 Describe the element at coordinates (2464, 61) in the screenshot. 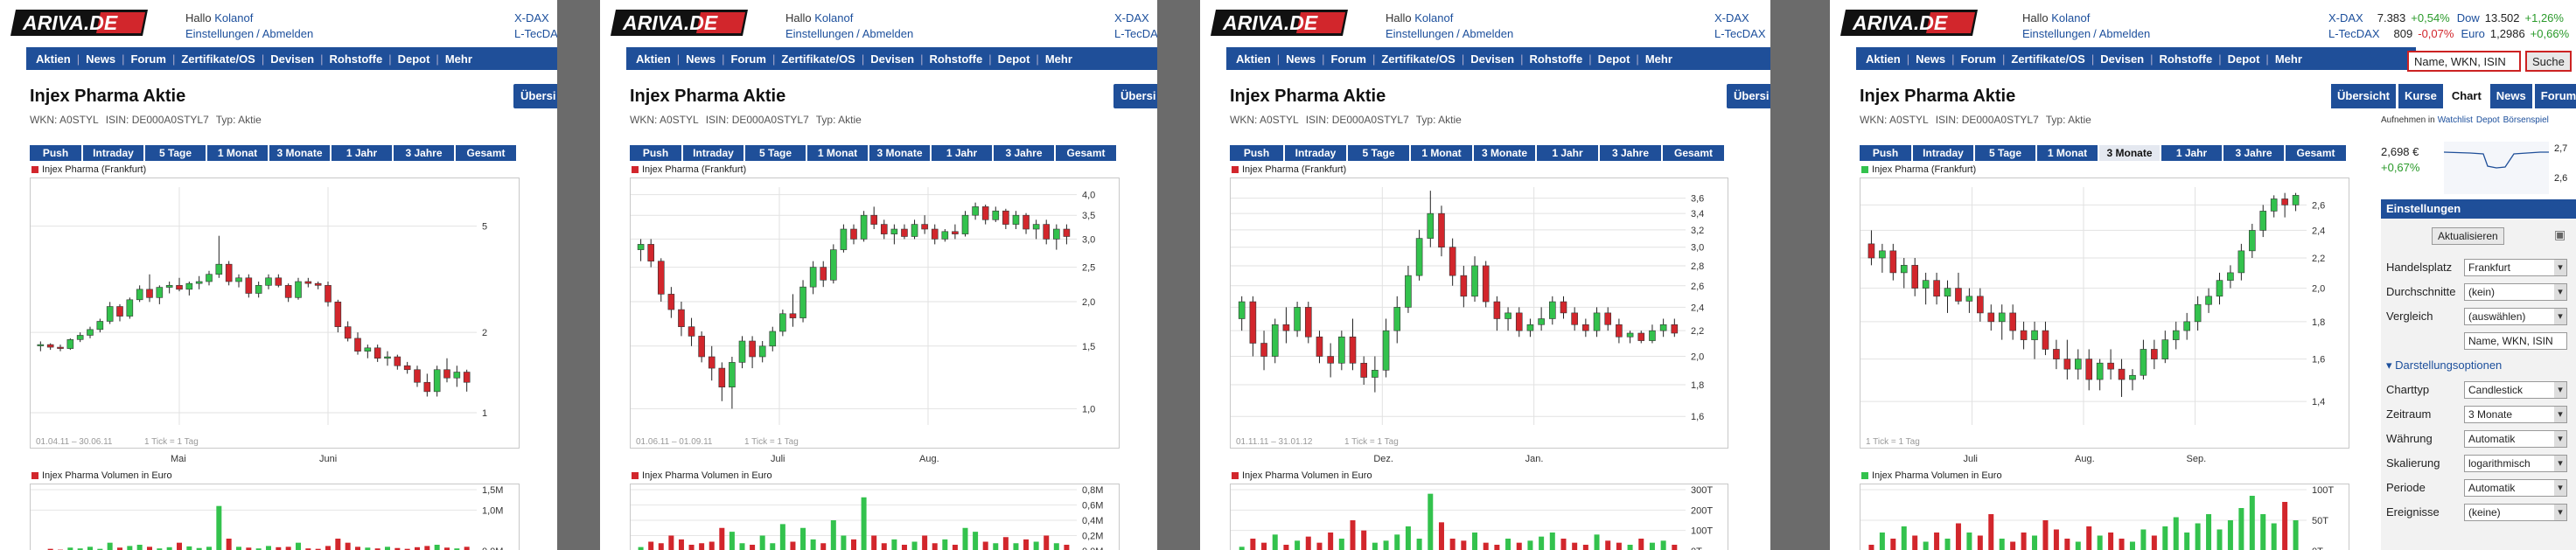

I see `search-input: Name, WKN, ISIN` at that location.